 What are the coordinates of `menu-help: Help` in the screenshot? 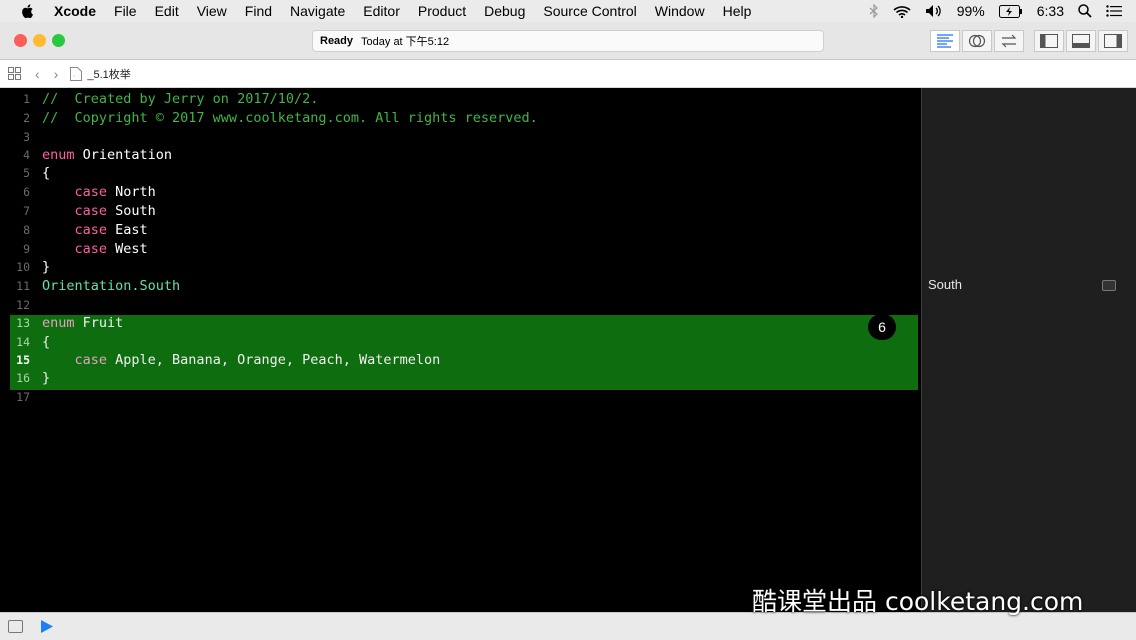 It's located at (737, 11).